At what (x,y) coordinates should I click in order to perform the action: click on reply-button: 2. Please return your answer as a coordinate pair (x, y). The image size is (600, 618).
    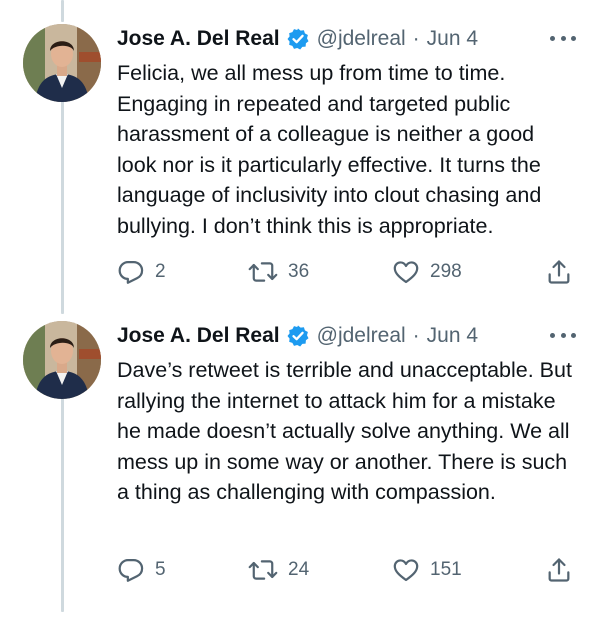
    Looking at the image, I should click on (141, 272).